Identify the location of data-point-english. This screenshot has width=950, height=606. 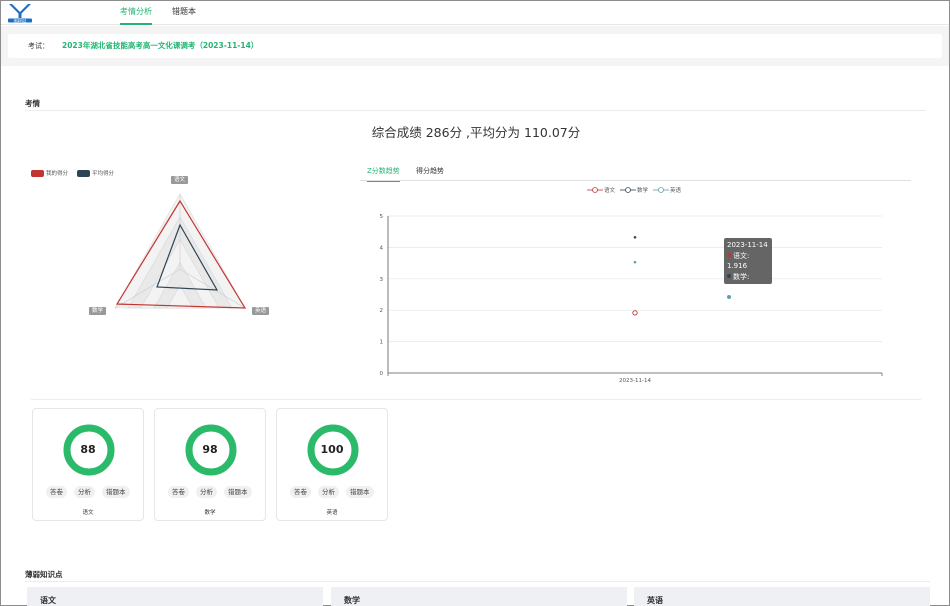
(635, 262).